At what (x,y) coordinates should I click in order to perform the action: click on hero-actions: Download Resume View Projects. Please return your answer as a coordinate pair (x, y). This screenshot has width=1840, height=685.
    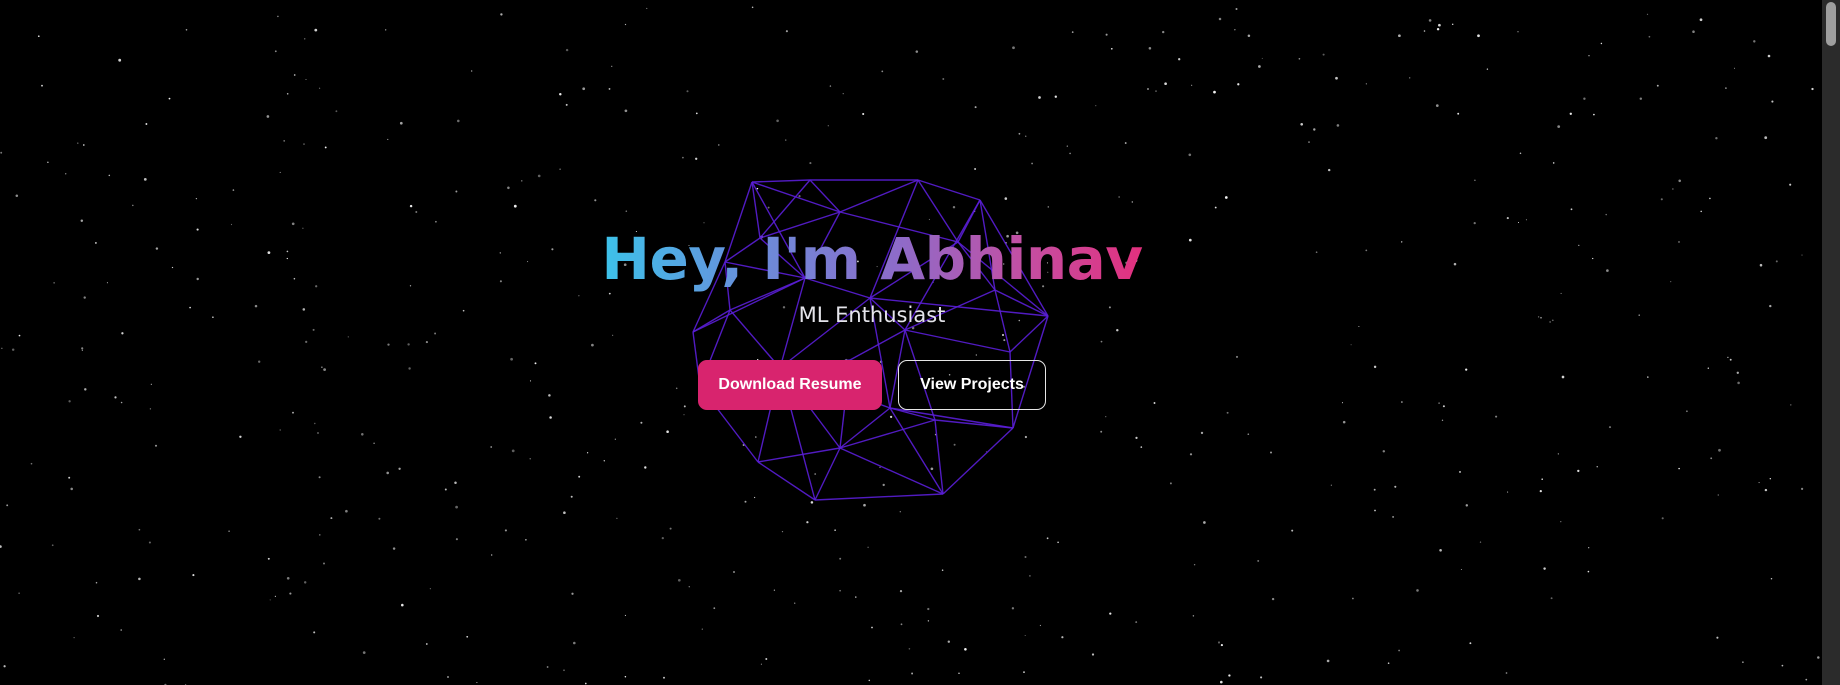
    Looking at the image, I should click on (872, 385).